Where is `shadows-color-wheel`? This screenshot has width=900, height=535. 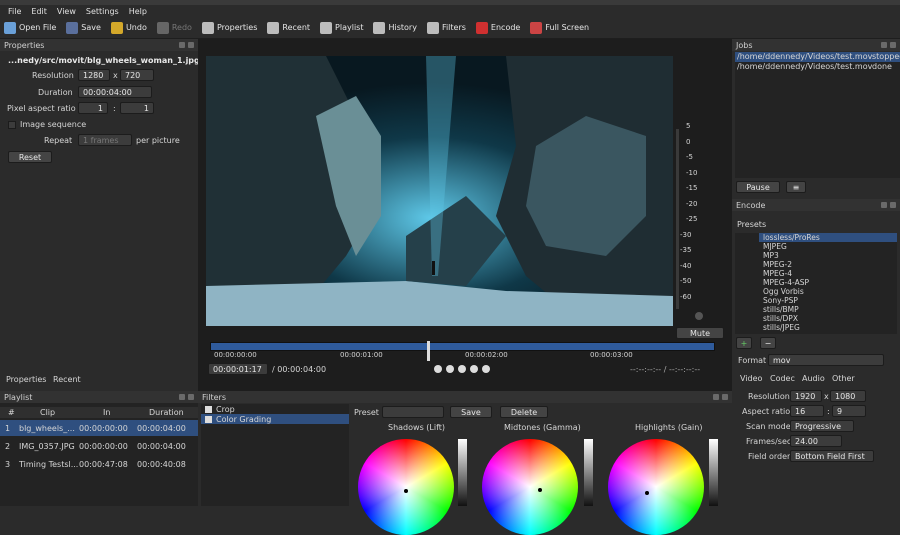 shadows-color-wheel is located at coordinates (406, 487).